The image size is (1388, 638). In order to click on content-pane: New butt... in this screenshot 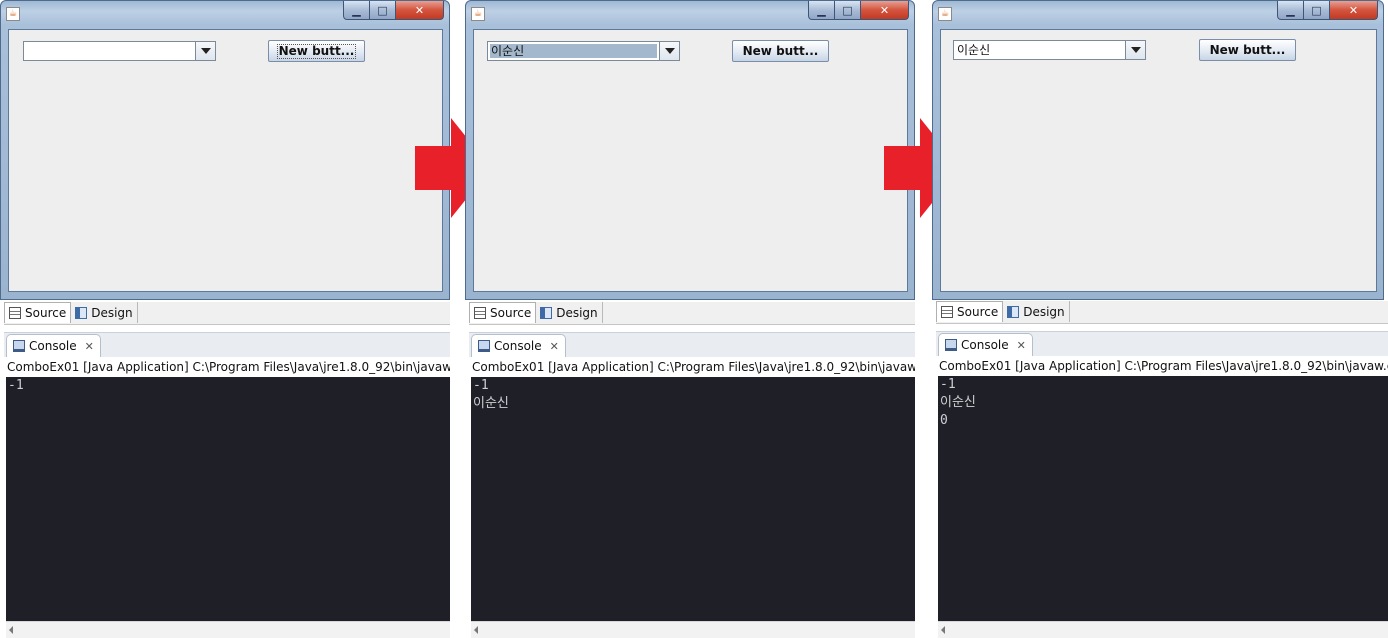, I will do `click(225, 160)`.